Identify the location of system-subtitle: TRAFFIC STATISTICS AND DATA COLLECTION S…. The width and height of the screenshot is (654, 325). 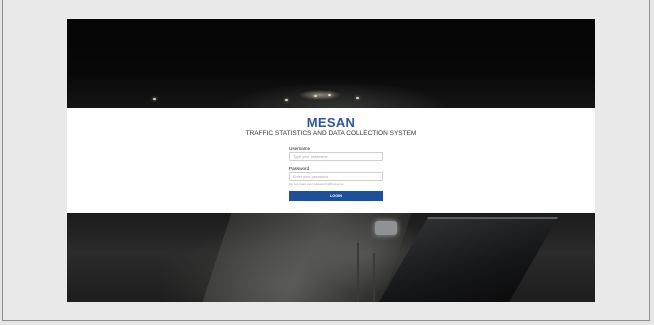
(331, 133).